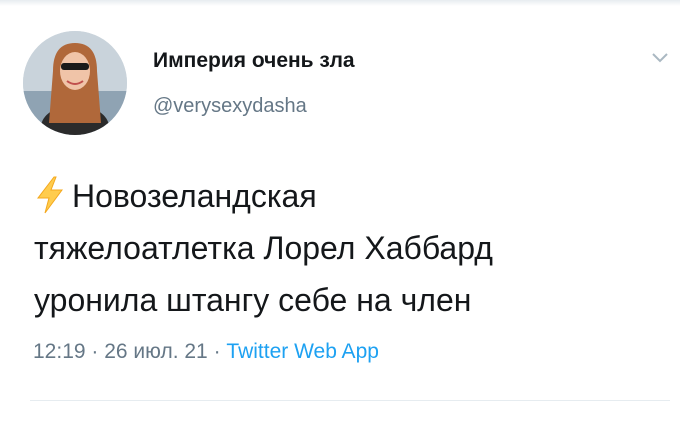 The height and width of the screenshot is (424, 680). Describe the element at coordinates (230, 106) in the screenshot. I see `user-handle: @verysexydasha` at that location.